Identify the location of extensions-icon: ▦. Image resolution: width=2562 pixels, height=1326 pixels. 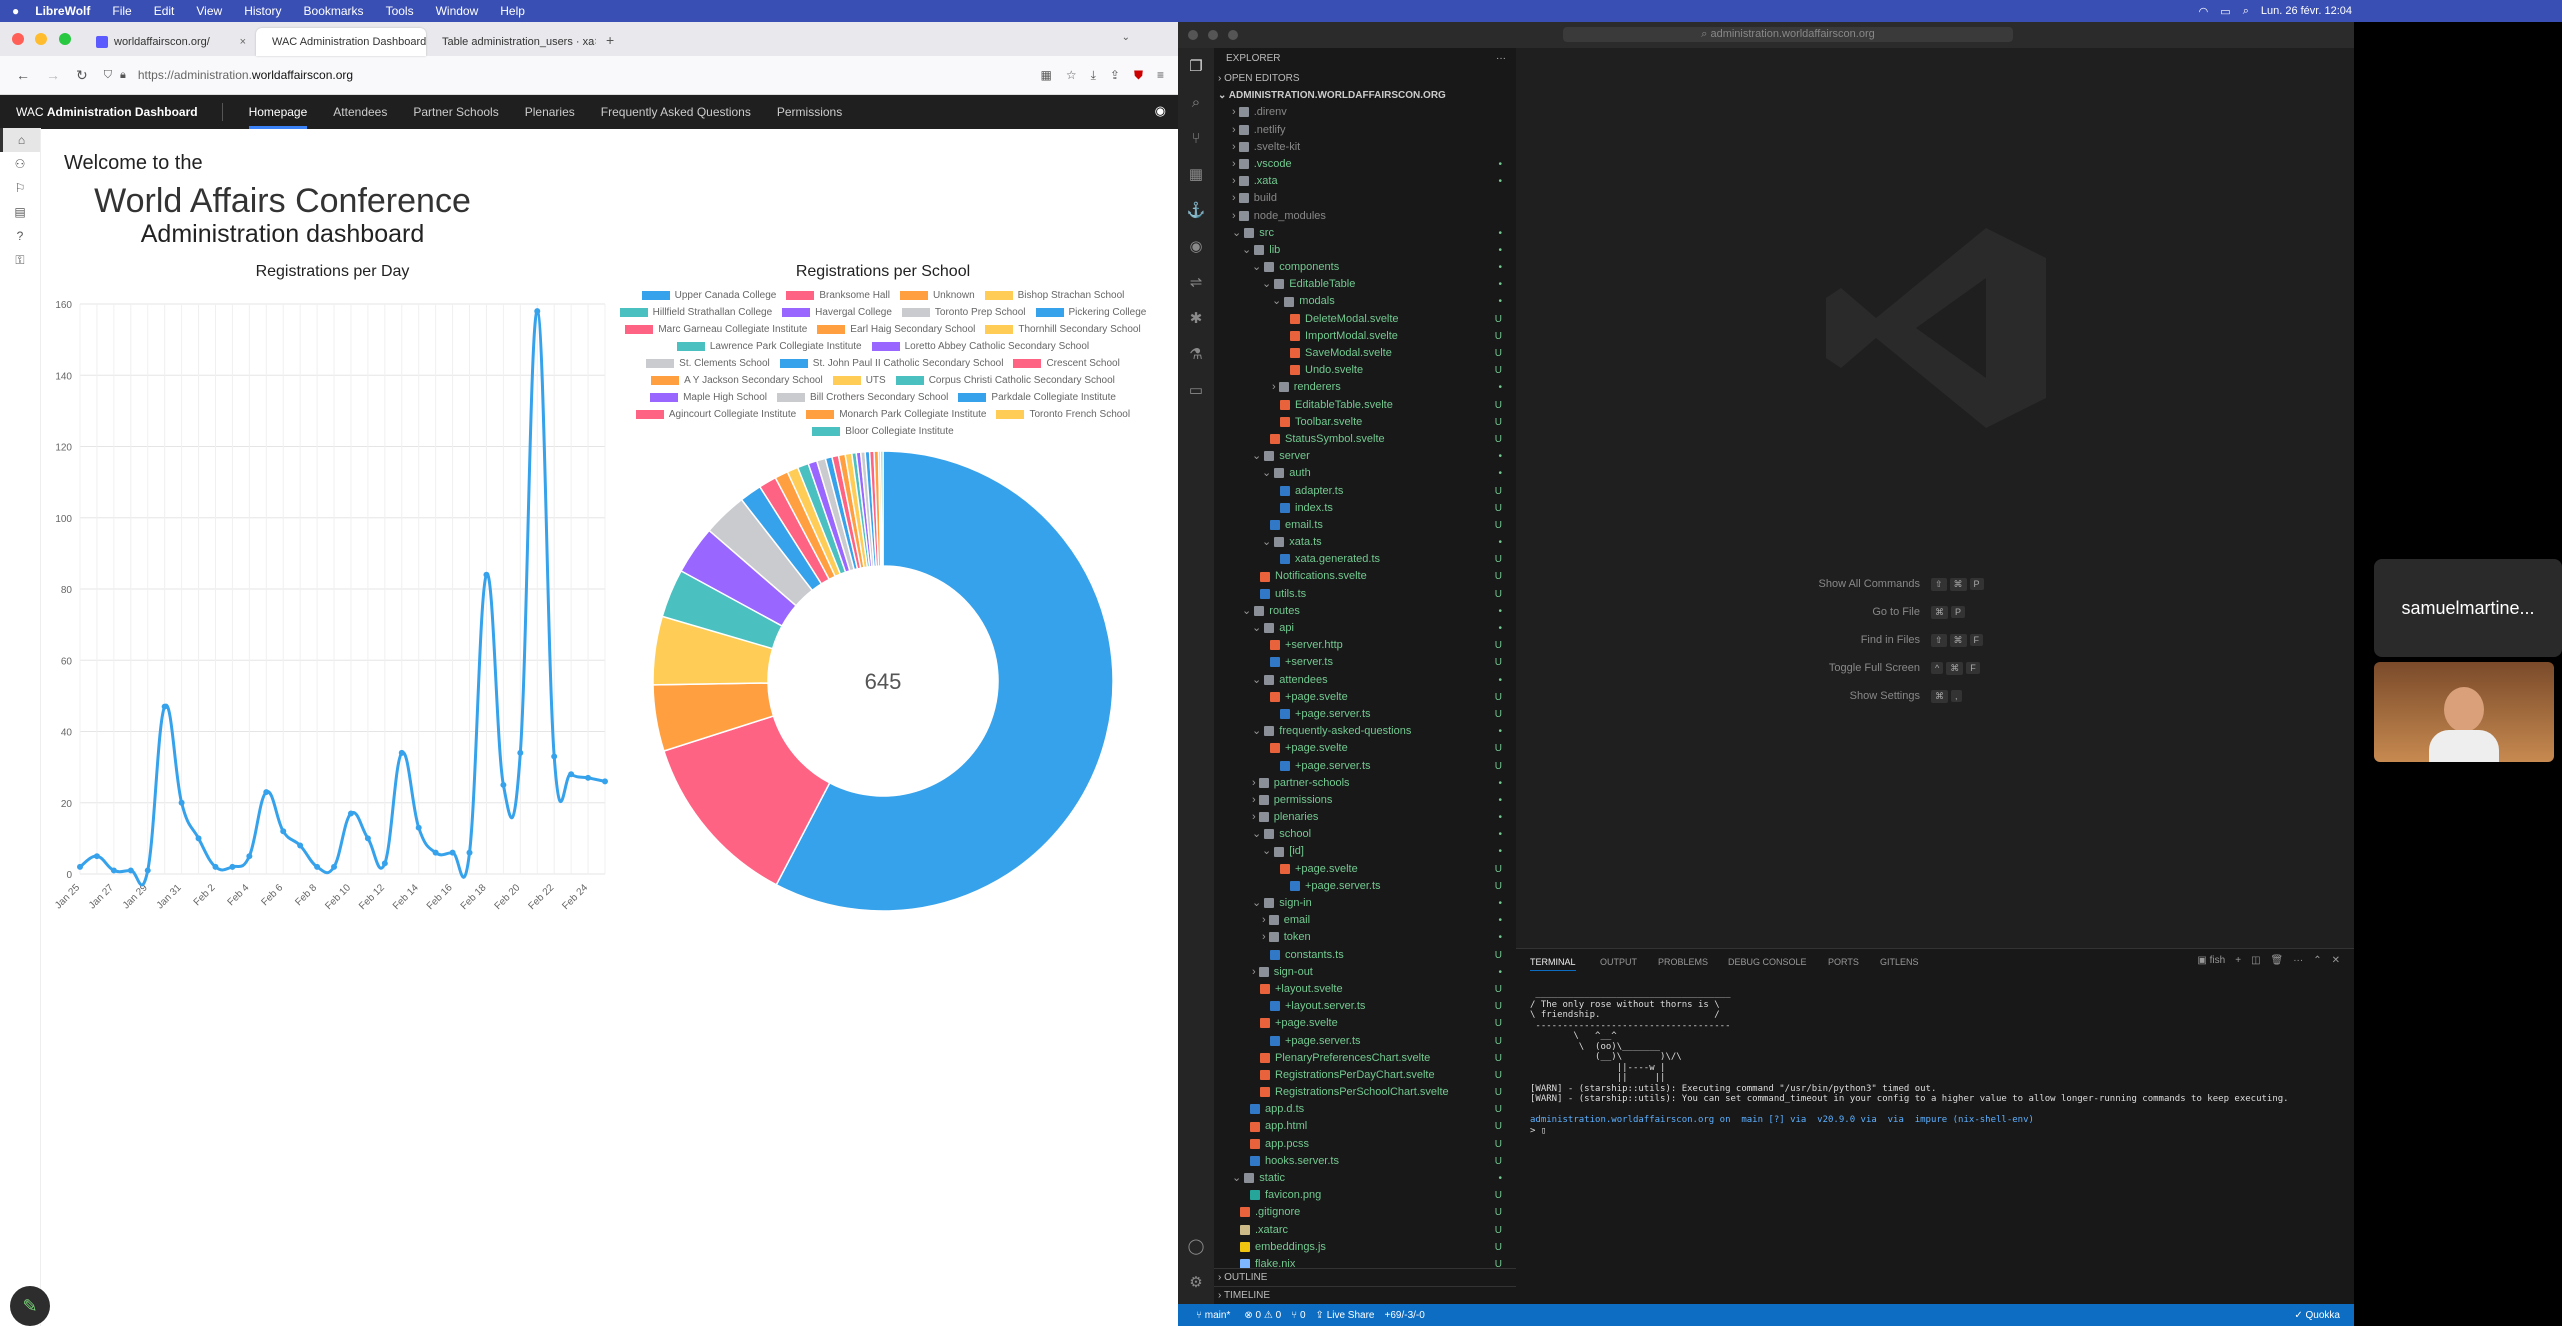
(1196, 174).